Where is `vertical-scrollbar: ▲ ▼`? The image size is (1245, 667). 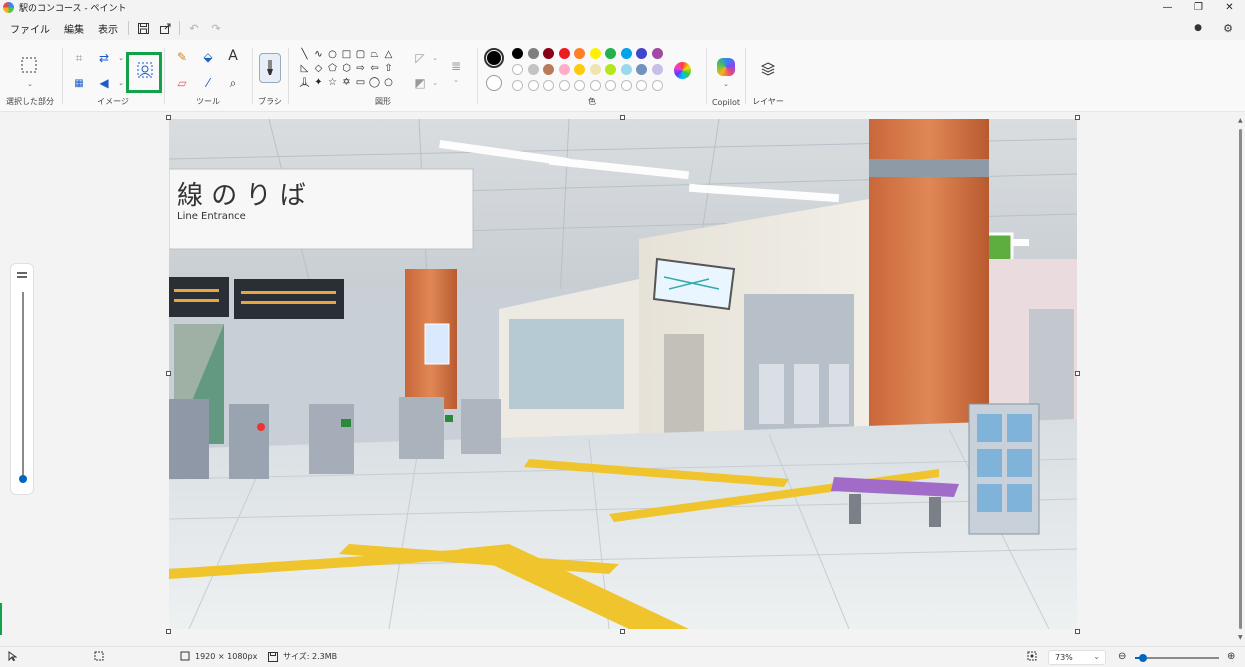 vertical-scrollbar: ▲ ▼ is located at coordinates (1240, 379).